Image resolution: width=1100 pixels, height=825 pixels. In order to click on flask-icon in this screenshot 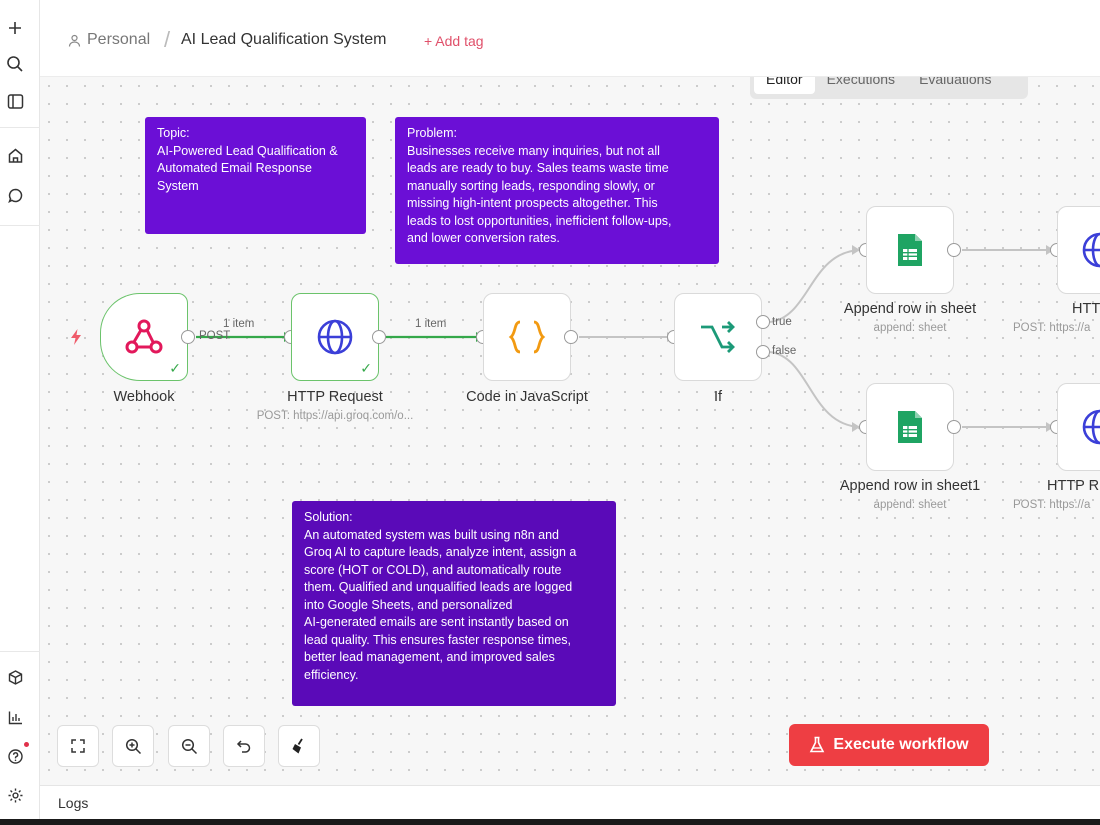, I will do `click(817, 744)`.